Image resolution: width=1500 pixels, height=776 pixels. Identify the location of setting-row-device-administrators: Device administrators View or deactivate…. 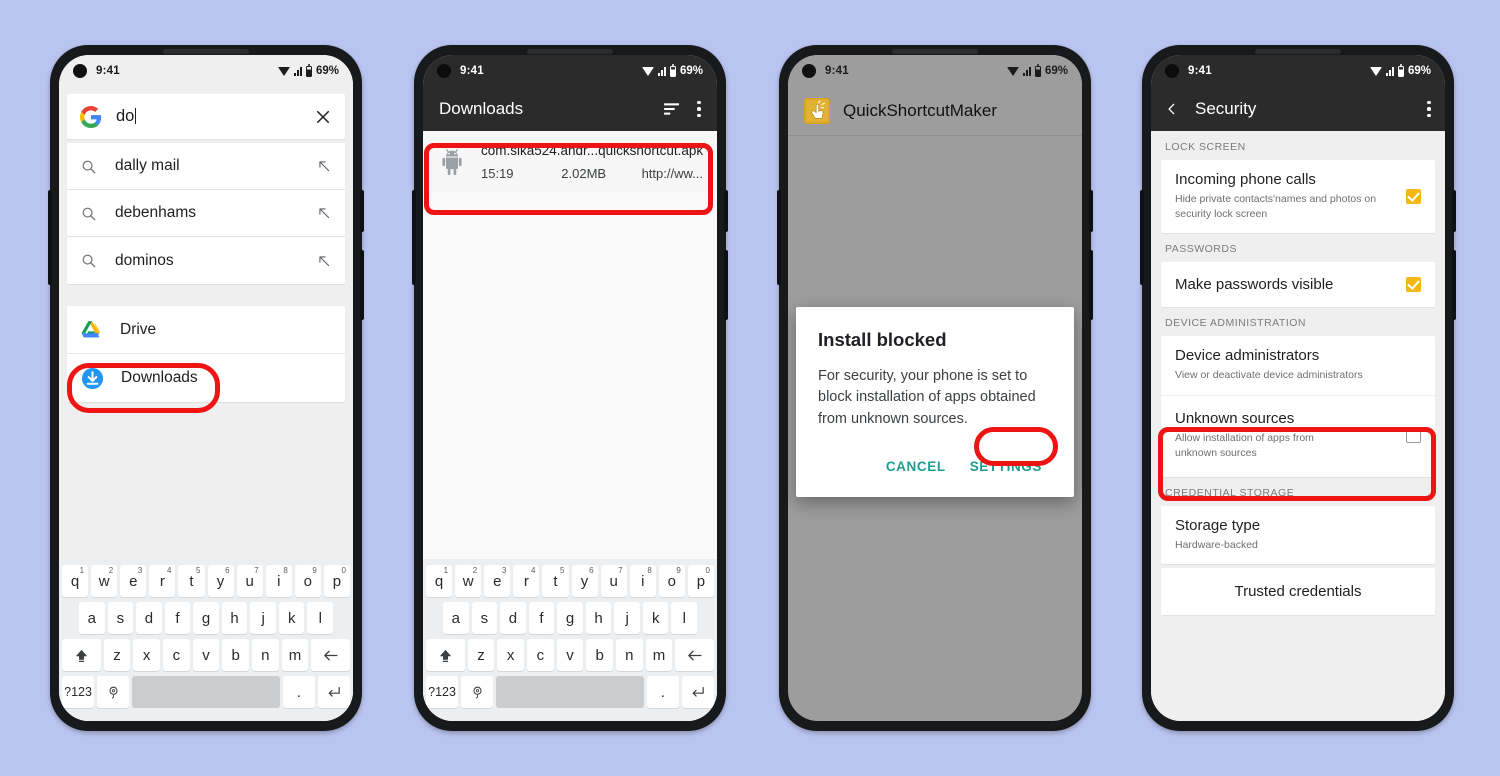
(1298, 365).